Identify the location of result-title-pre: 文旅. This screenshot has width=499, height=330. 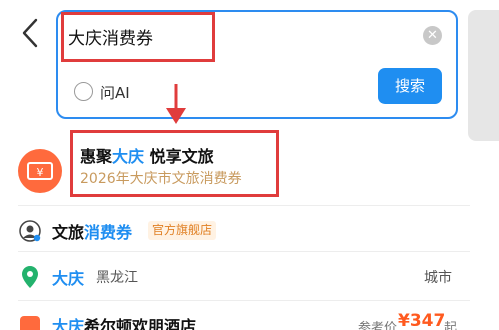
(68, 232).